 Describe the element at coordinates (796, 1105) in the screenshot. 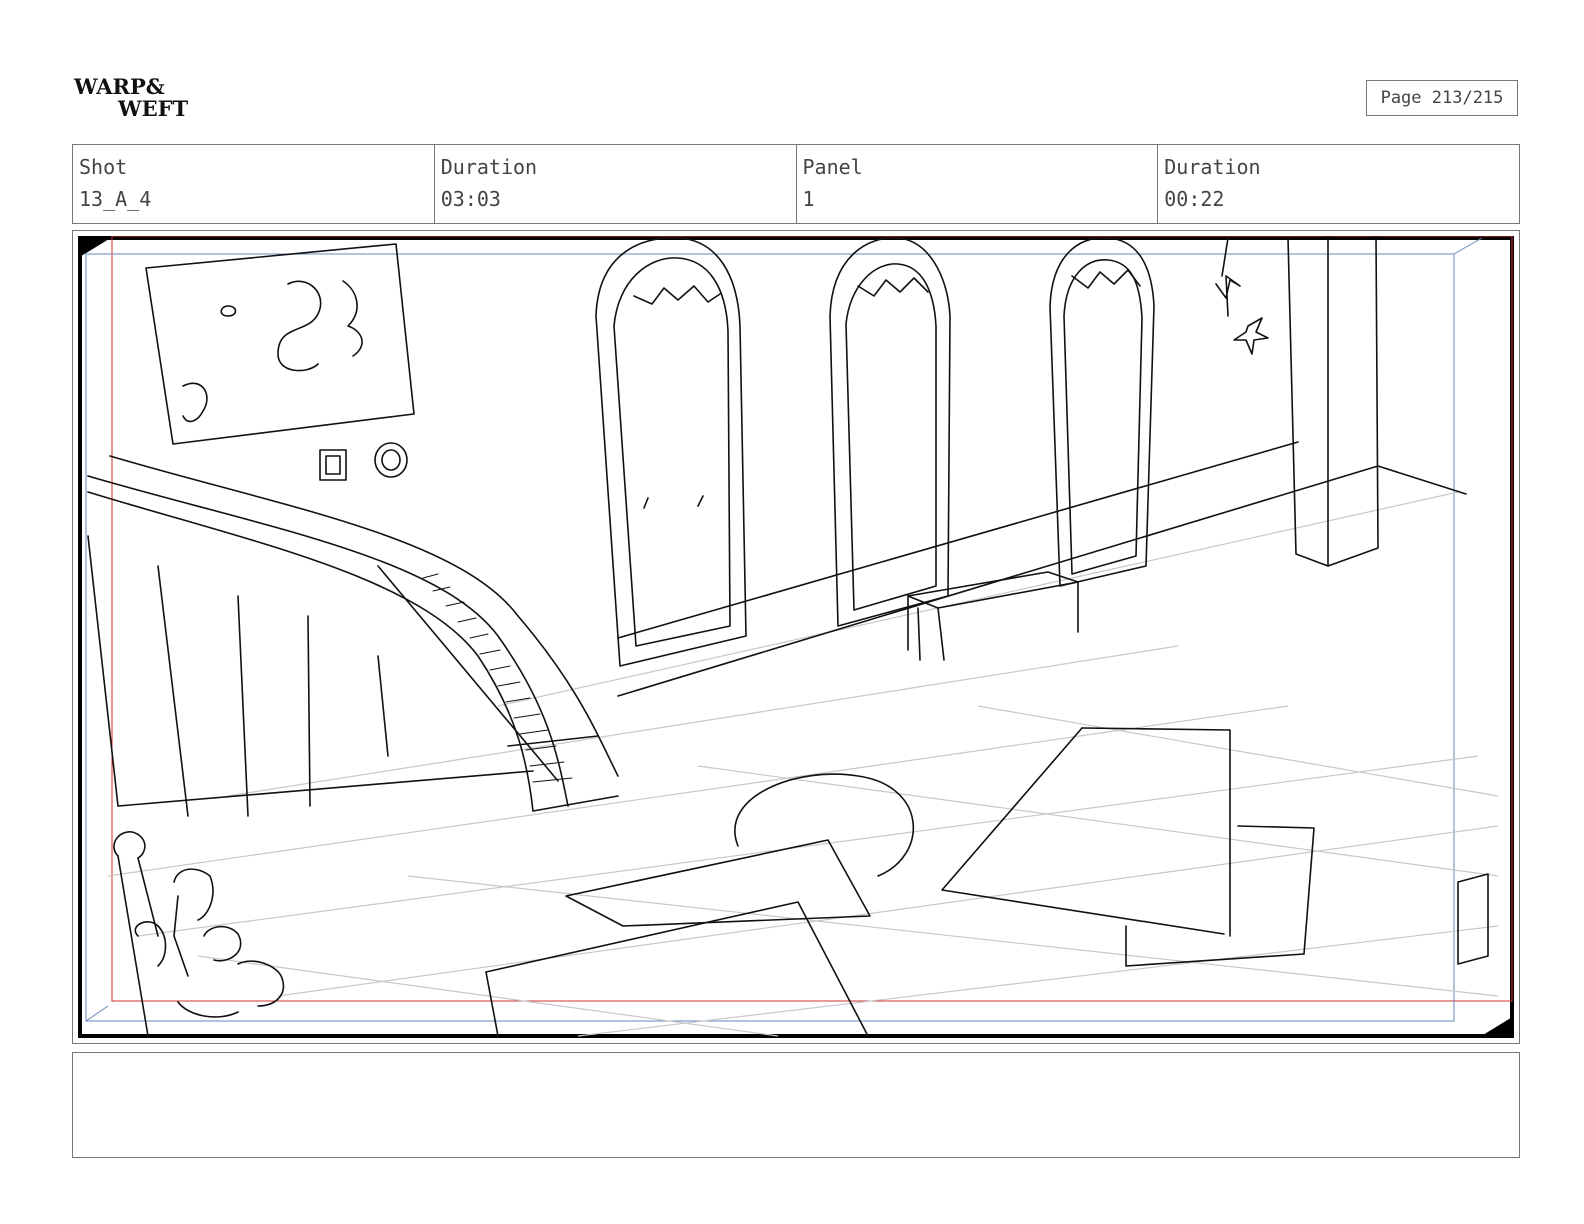

I see `panel-notes-box` at that location.